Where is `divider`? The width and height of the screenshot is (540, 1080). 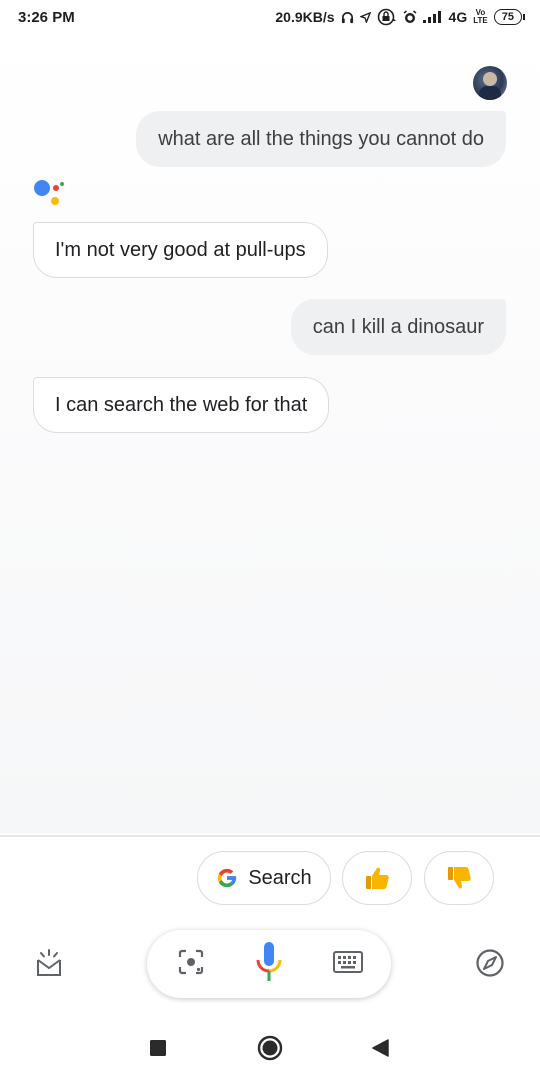 divider is located at coordinates (270, 836).